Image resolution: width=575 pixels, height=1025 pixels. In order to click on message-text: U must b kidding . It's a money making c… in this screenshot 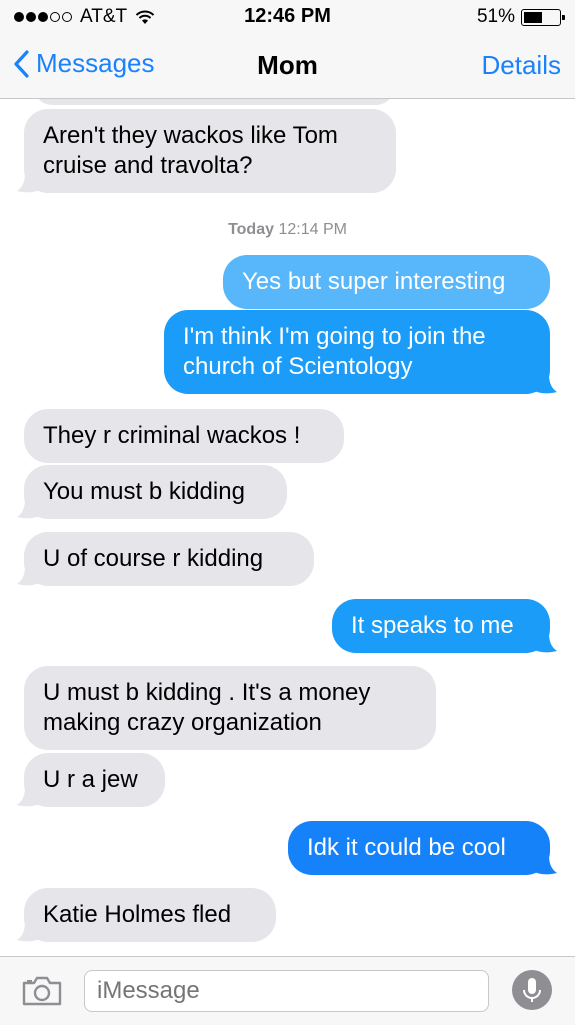, I will do `click(207, 707)`.